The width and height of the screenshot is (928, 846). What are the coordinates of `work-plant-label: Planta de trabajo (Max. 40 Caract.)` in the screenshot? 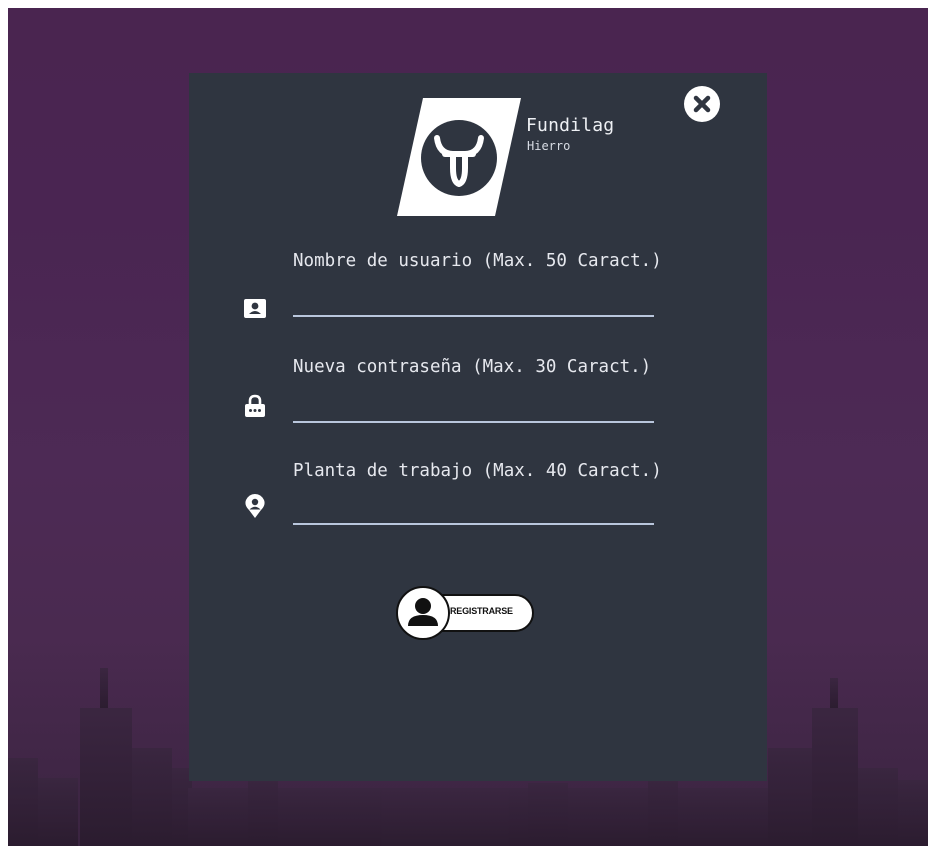 It's located at (477, 471).